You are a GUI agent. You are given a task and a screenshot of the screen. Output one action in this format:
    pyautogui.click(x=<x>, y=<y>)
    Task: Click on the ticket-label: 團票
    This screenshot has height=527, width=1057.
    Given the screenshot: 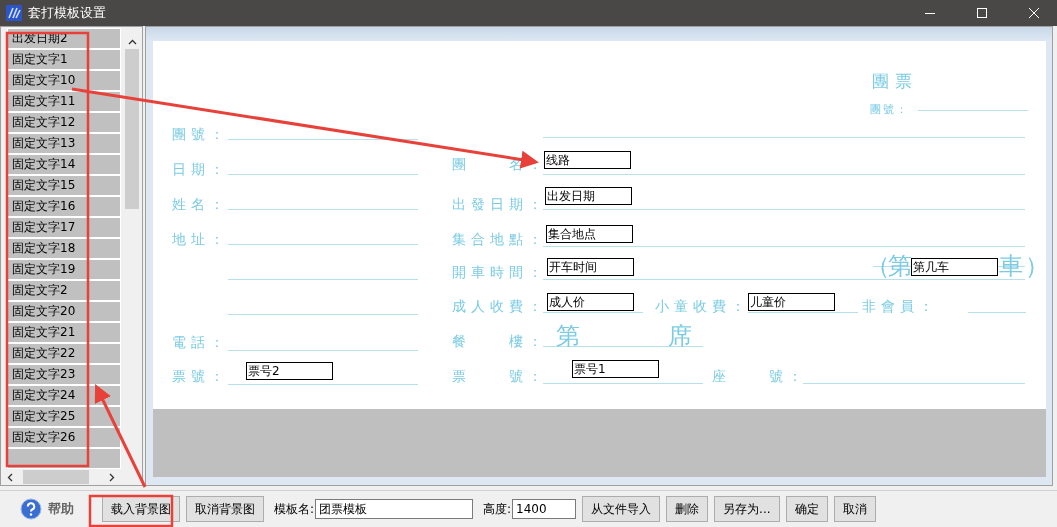 What is the action you would take?
    pyautogui.click(x=895, y=81)
    